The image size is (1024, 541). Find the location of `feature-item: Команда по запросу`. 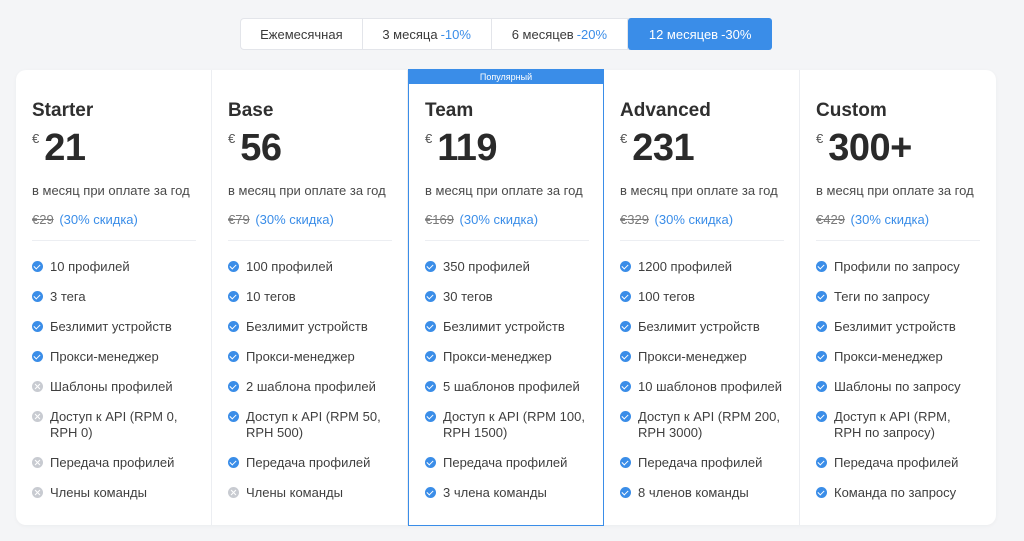

feature-item: Команда по запросу is located at coordinates (898, 493).